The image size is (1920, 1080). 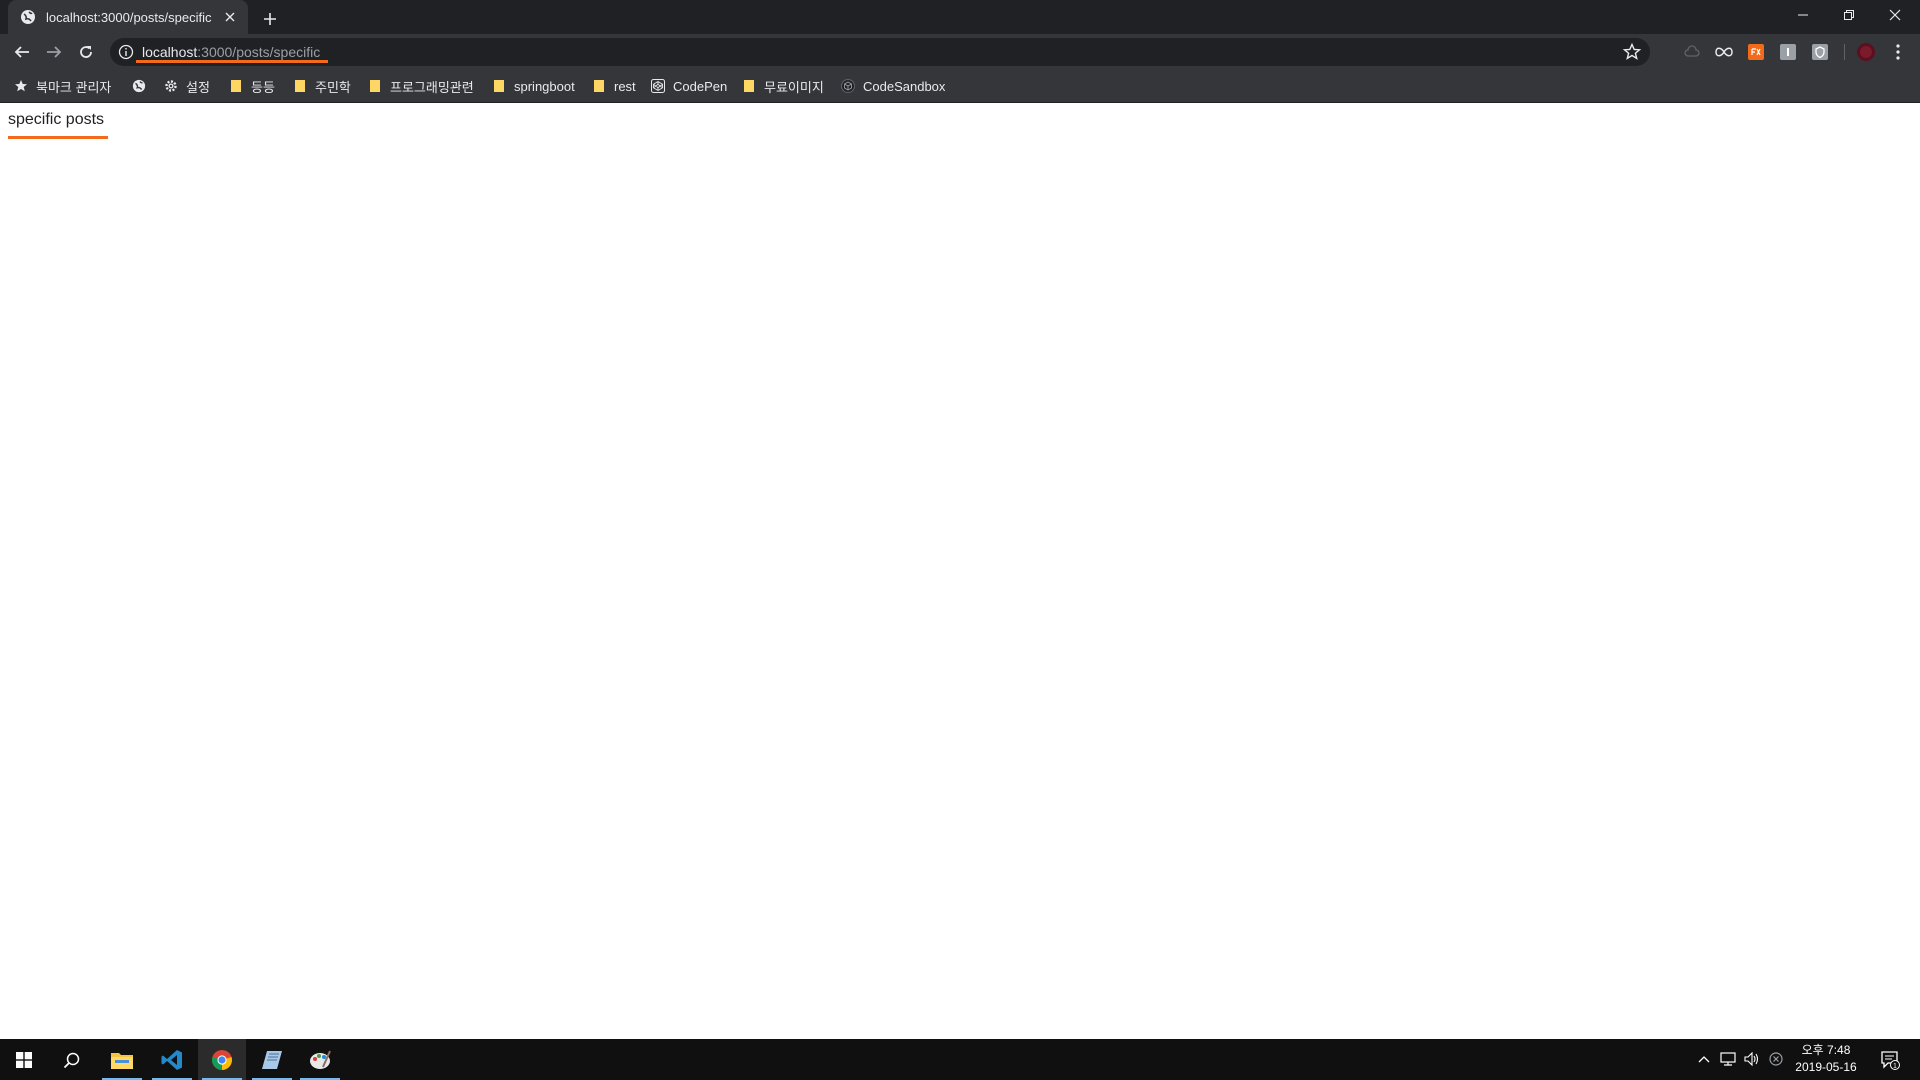 What do you see at coordinates (270, 19) in the screenshot?
I see `new-tab-button` at bounding box center [270, 19].